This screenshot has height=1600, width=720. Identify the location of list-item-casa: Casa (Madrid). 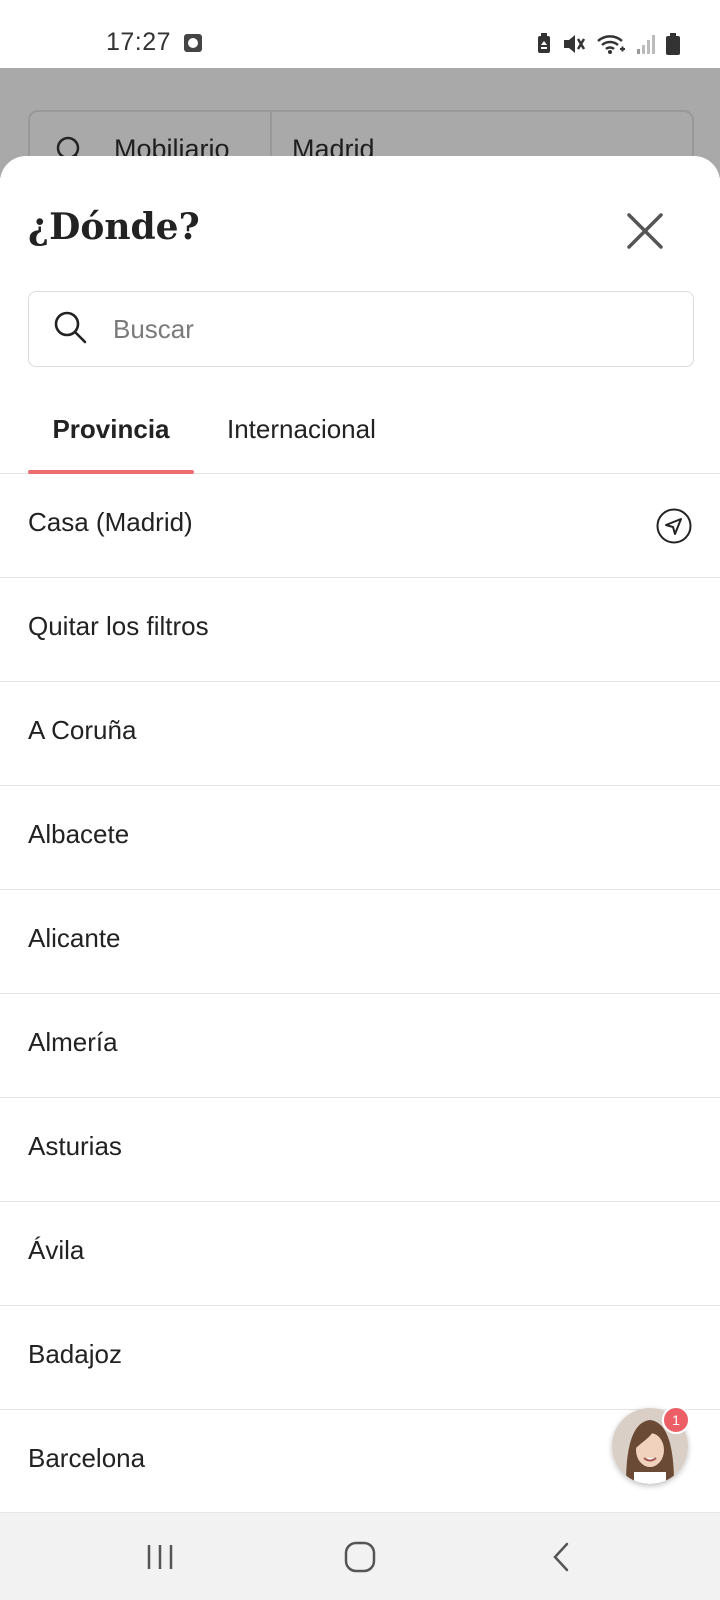
(360, 526).